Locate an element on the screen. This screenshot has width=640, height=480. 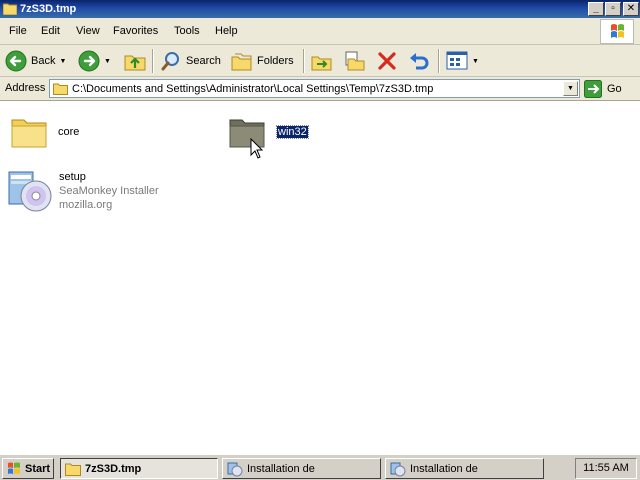
minimize-button: _ is located at coordinates (596, 9).